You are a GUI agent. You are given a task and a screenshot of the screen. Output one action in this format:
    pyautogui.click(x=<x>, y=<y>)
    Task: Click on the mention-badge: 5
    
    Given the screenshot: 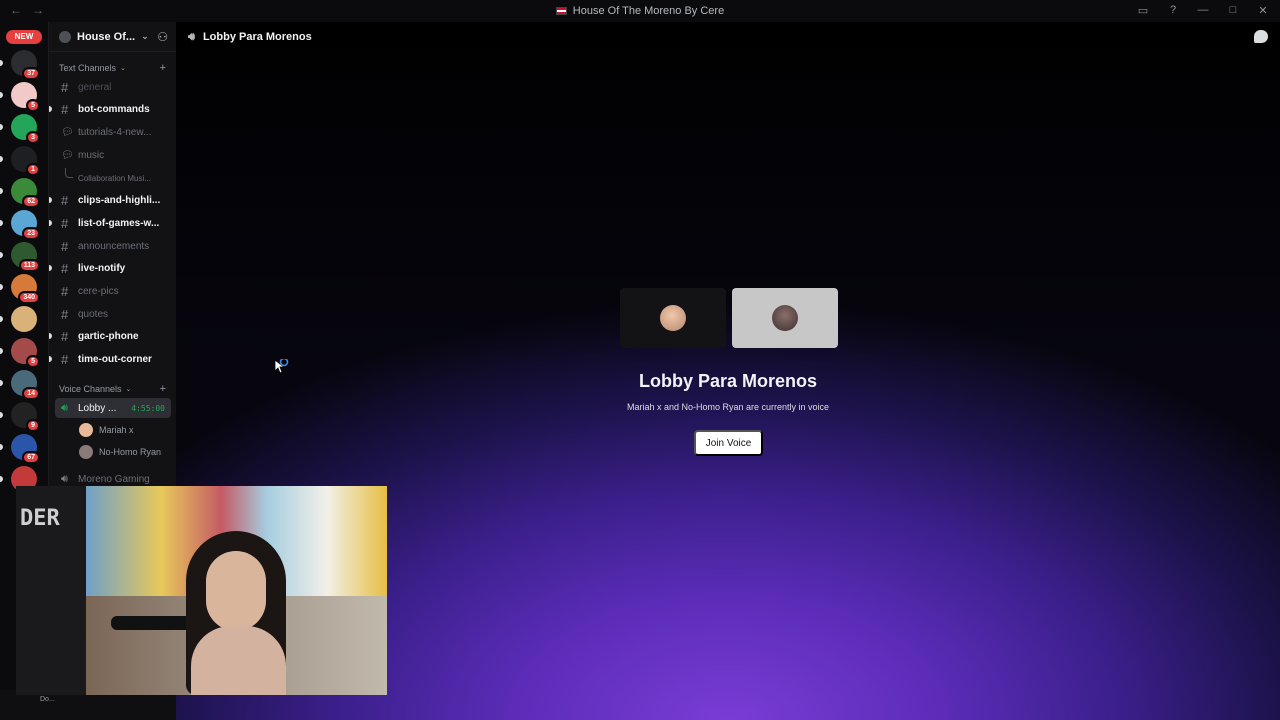 What is the action you would take?
    pyautogui.click(x=33, y=361)
    